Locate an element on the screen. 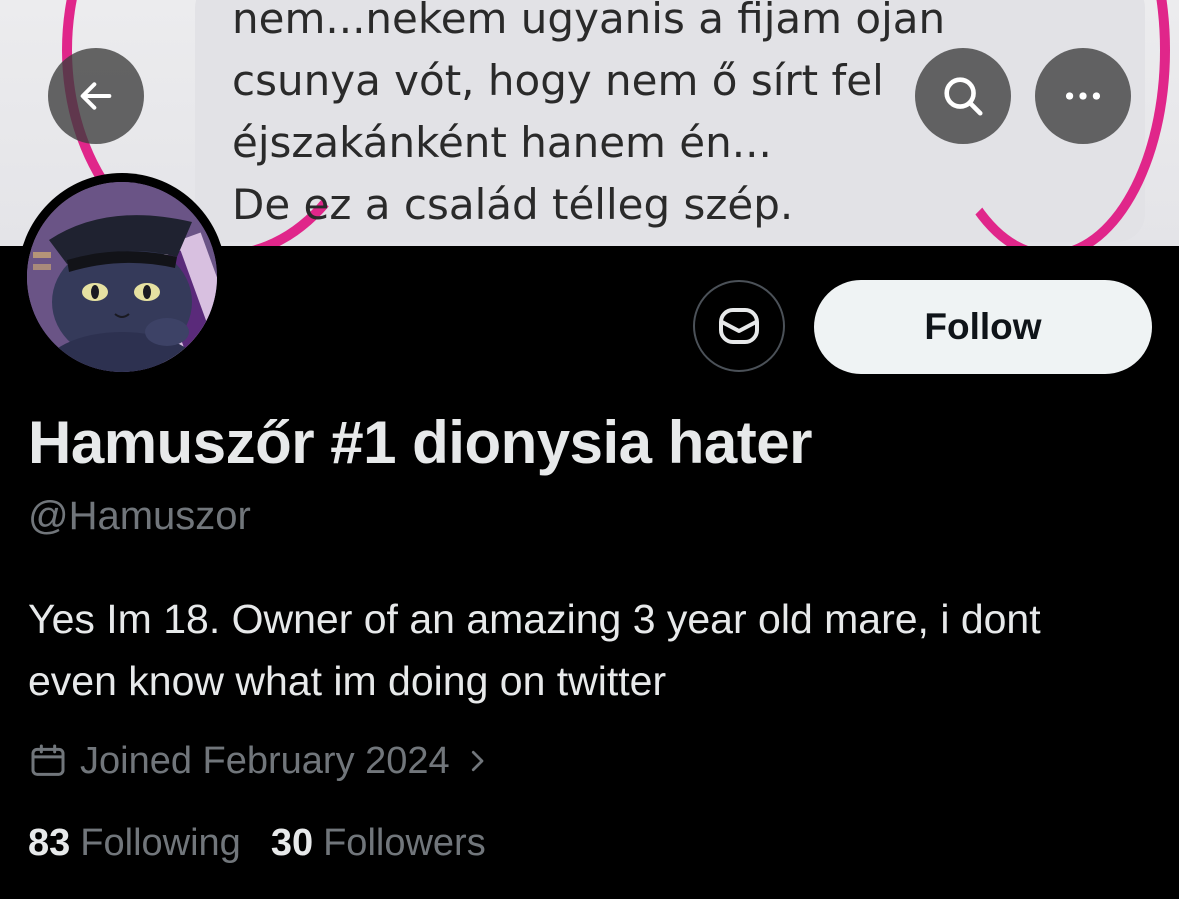  joined-date: Joined February 2024 is located at coordinates (265, 760).